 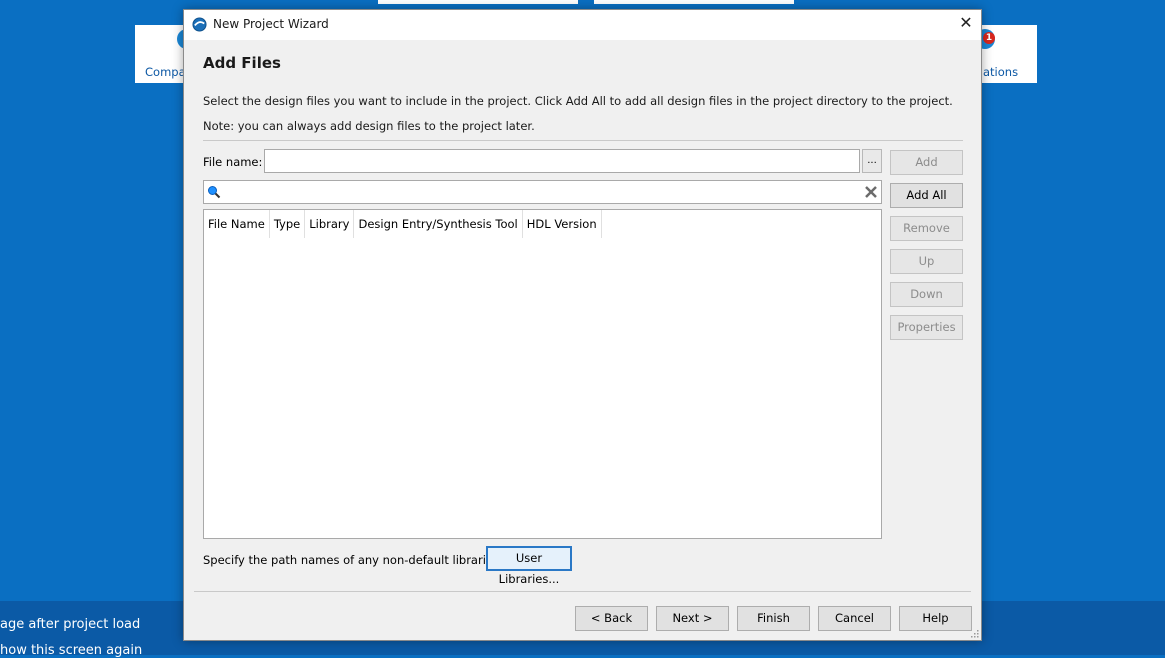 I want to click on file-name-label: File name:, so click(x=233, y=162).